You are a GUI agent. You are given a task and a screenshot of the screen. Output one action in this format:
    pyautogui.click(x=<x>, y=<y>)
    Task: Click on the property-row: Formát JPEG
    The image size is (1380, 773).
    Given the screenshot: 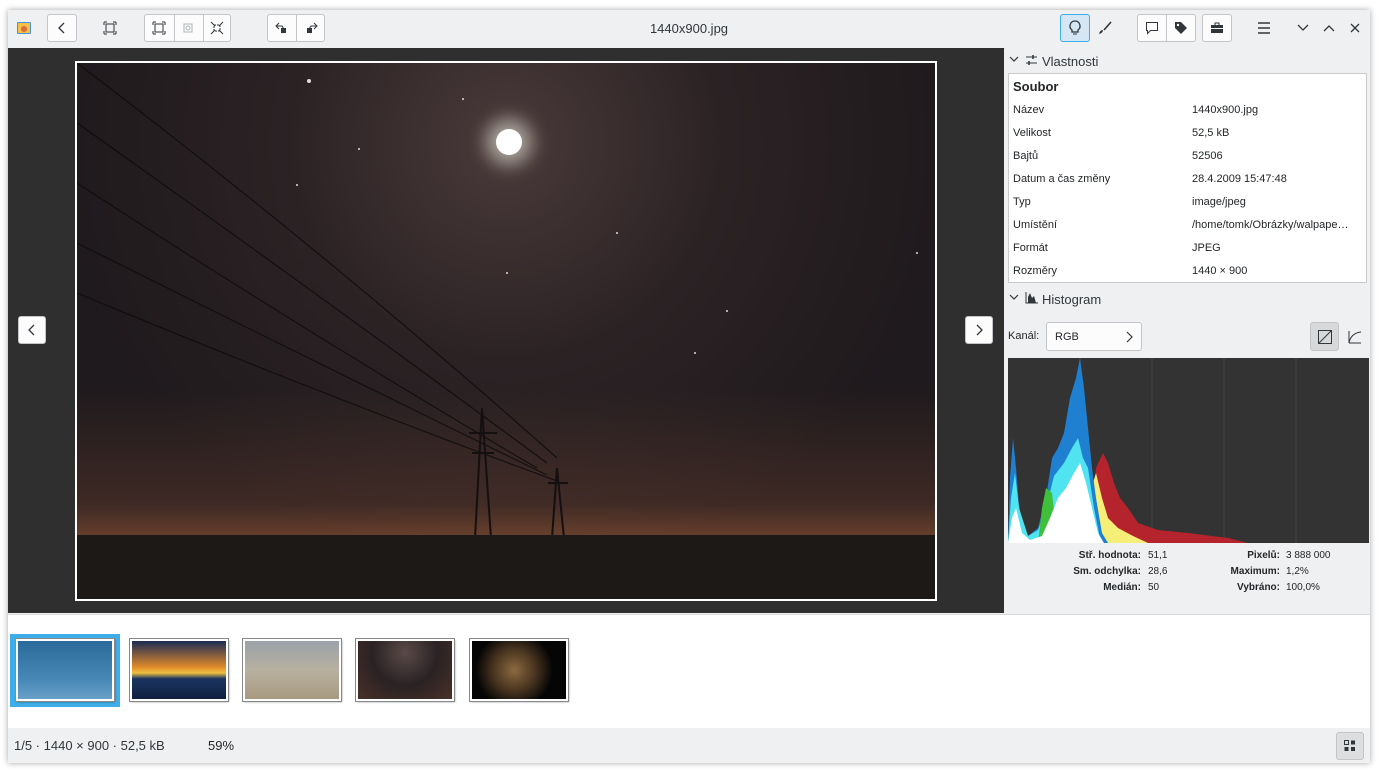 What is the action you would take?
    pyautogui.click(x=1117, y=248)
    